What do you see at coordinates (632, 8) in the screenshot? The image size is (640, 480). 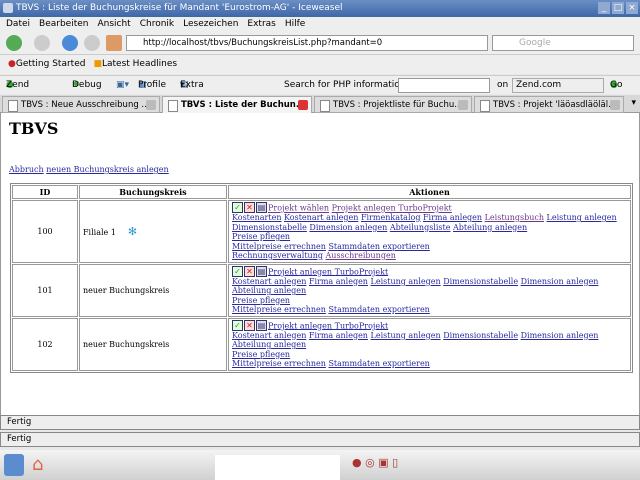 I see `close-button: ×` at bounding box center [632, 8].